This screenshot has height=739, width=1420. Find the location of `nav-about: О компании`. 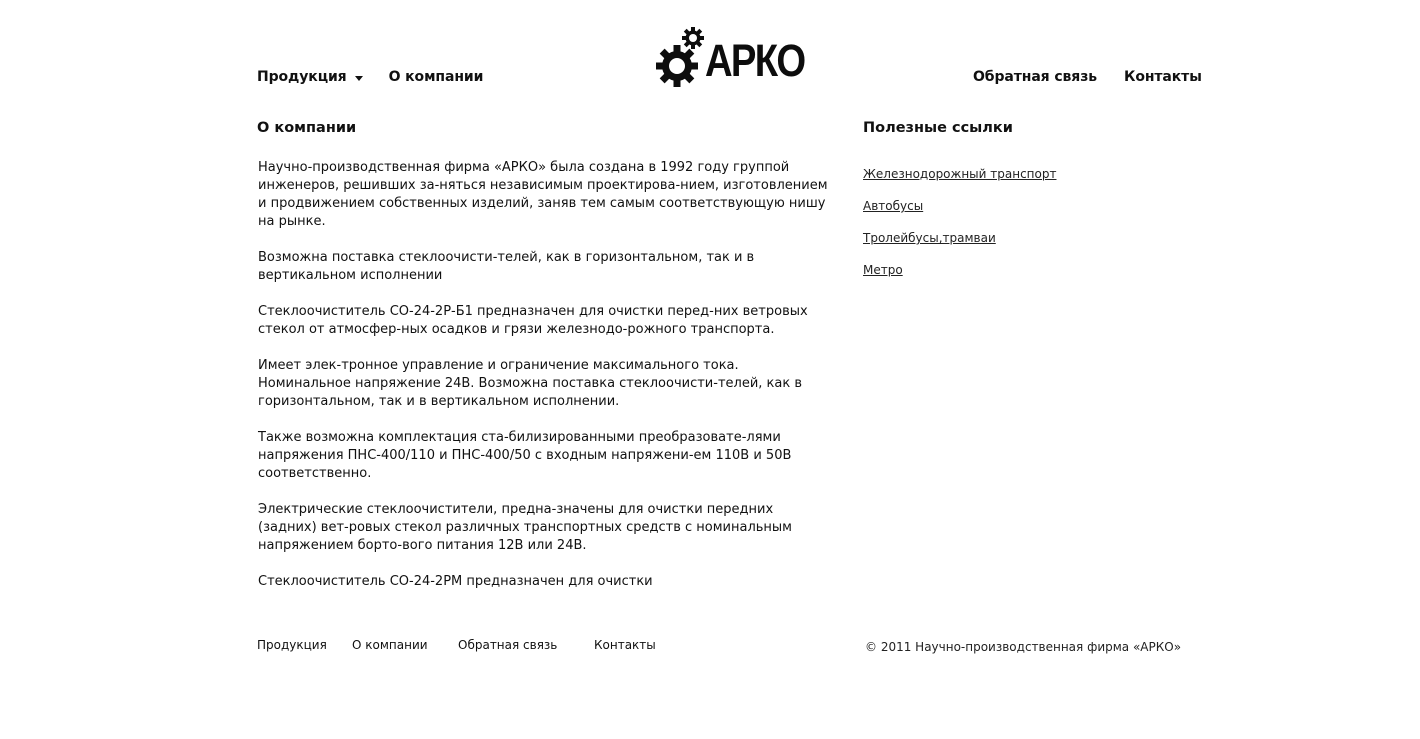

nav-about: О компании is located at coordinates (436, 77).